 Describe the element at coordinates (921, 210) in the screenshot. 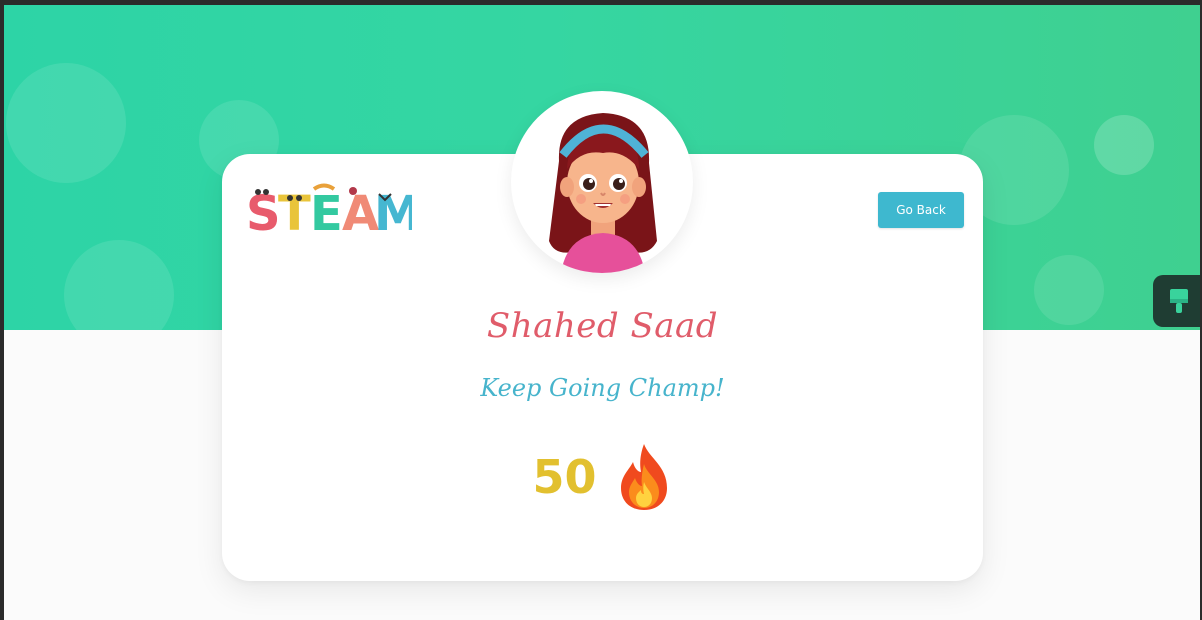

I see `go-back-button: Go Back` at that location.